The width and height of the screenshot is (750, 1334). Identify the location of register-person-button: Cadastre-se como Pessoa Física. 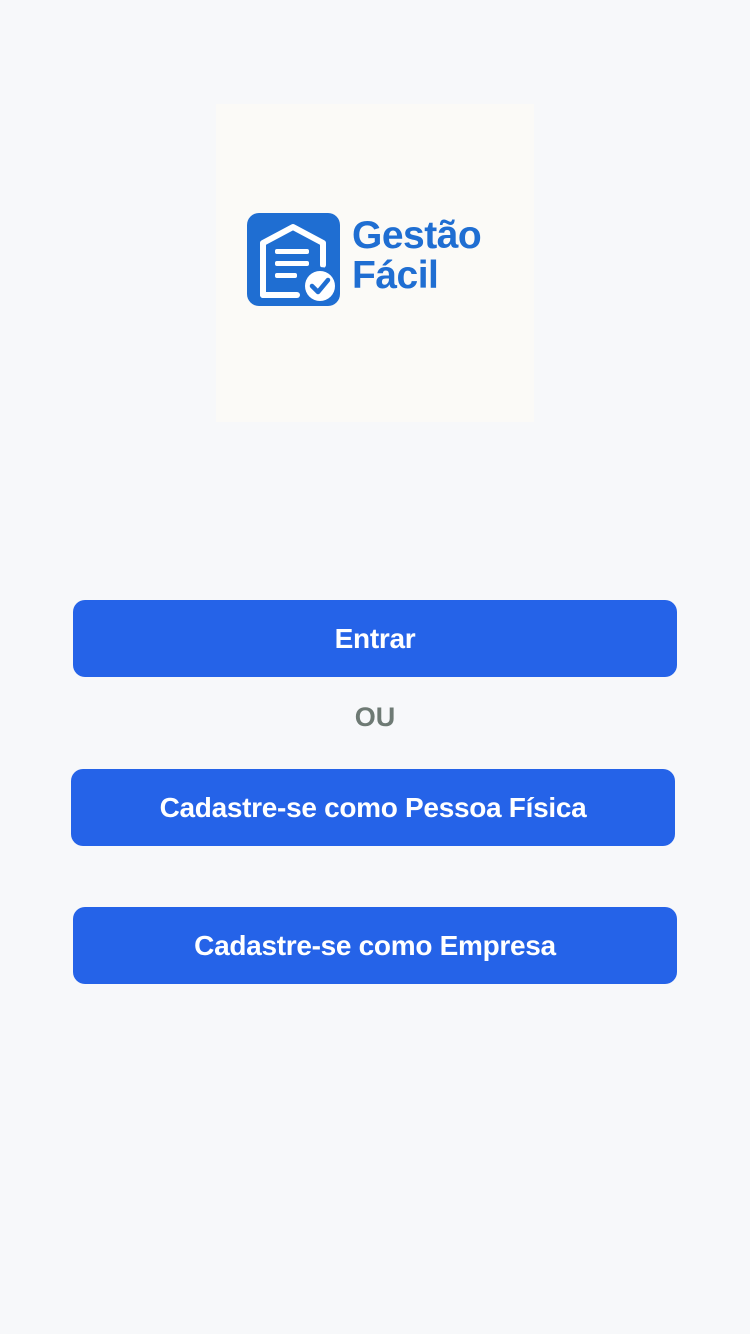
(373, 807).